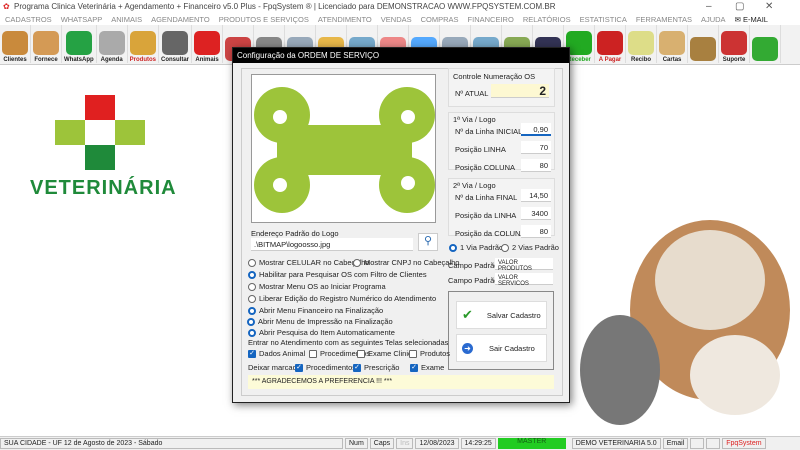 The image size is (800, 450). I want to click on via2-row-field: 80, so click(536, 231).